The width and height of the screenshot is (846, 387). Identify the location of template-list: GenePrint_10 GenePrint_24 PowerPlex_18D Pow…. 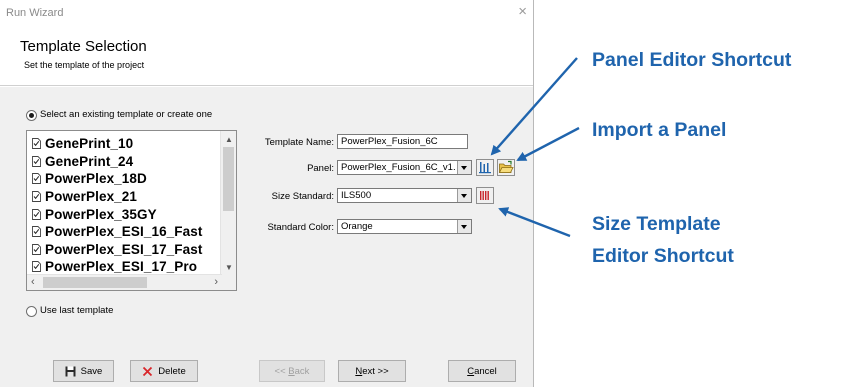
(131, 210).